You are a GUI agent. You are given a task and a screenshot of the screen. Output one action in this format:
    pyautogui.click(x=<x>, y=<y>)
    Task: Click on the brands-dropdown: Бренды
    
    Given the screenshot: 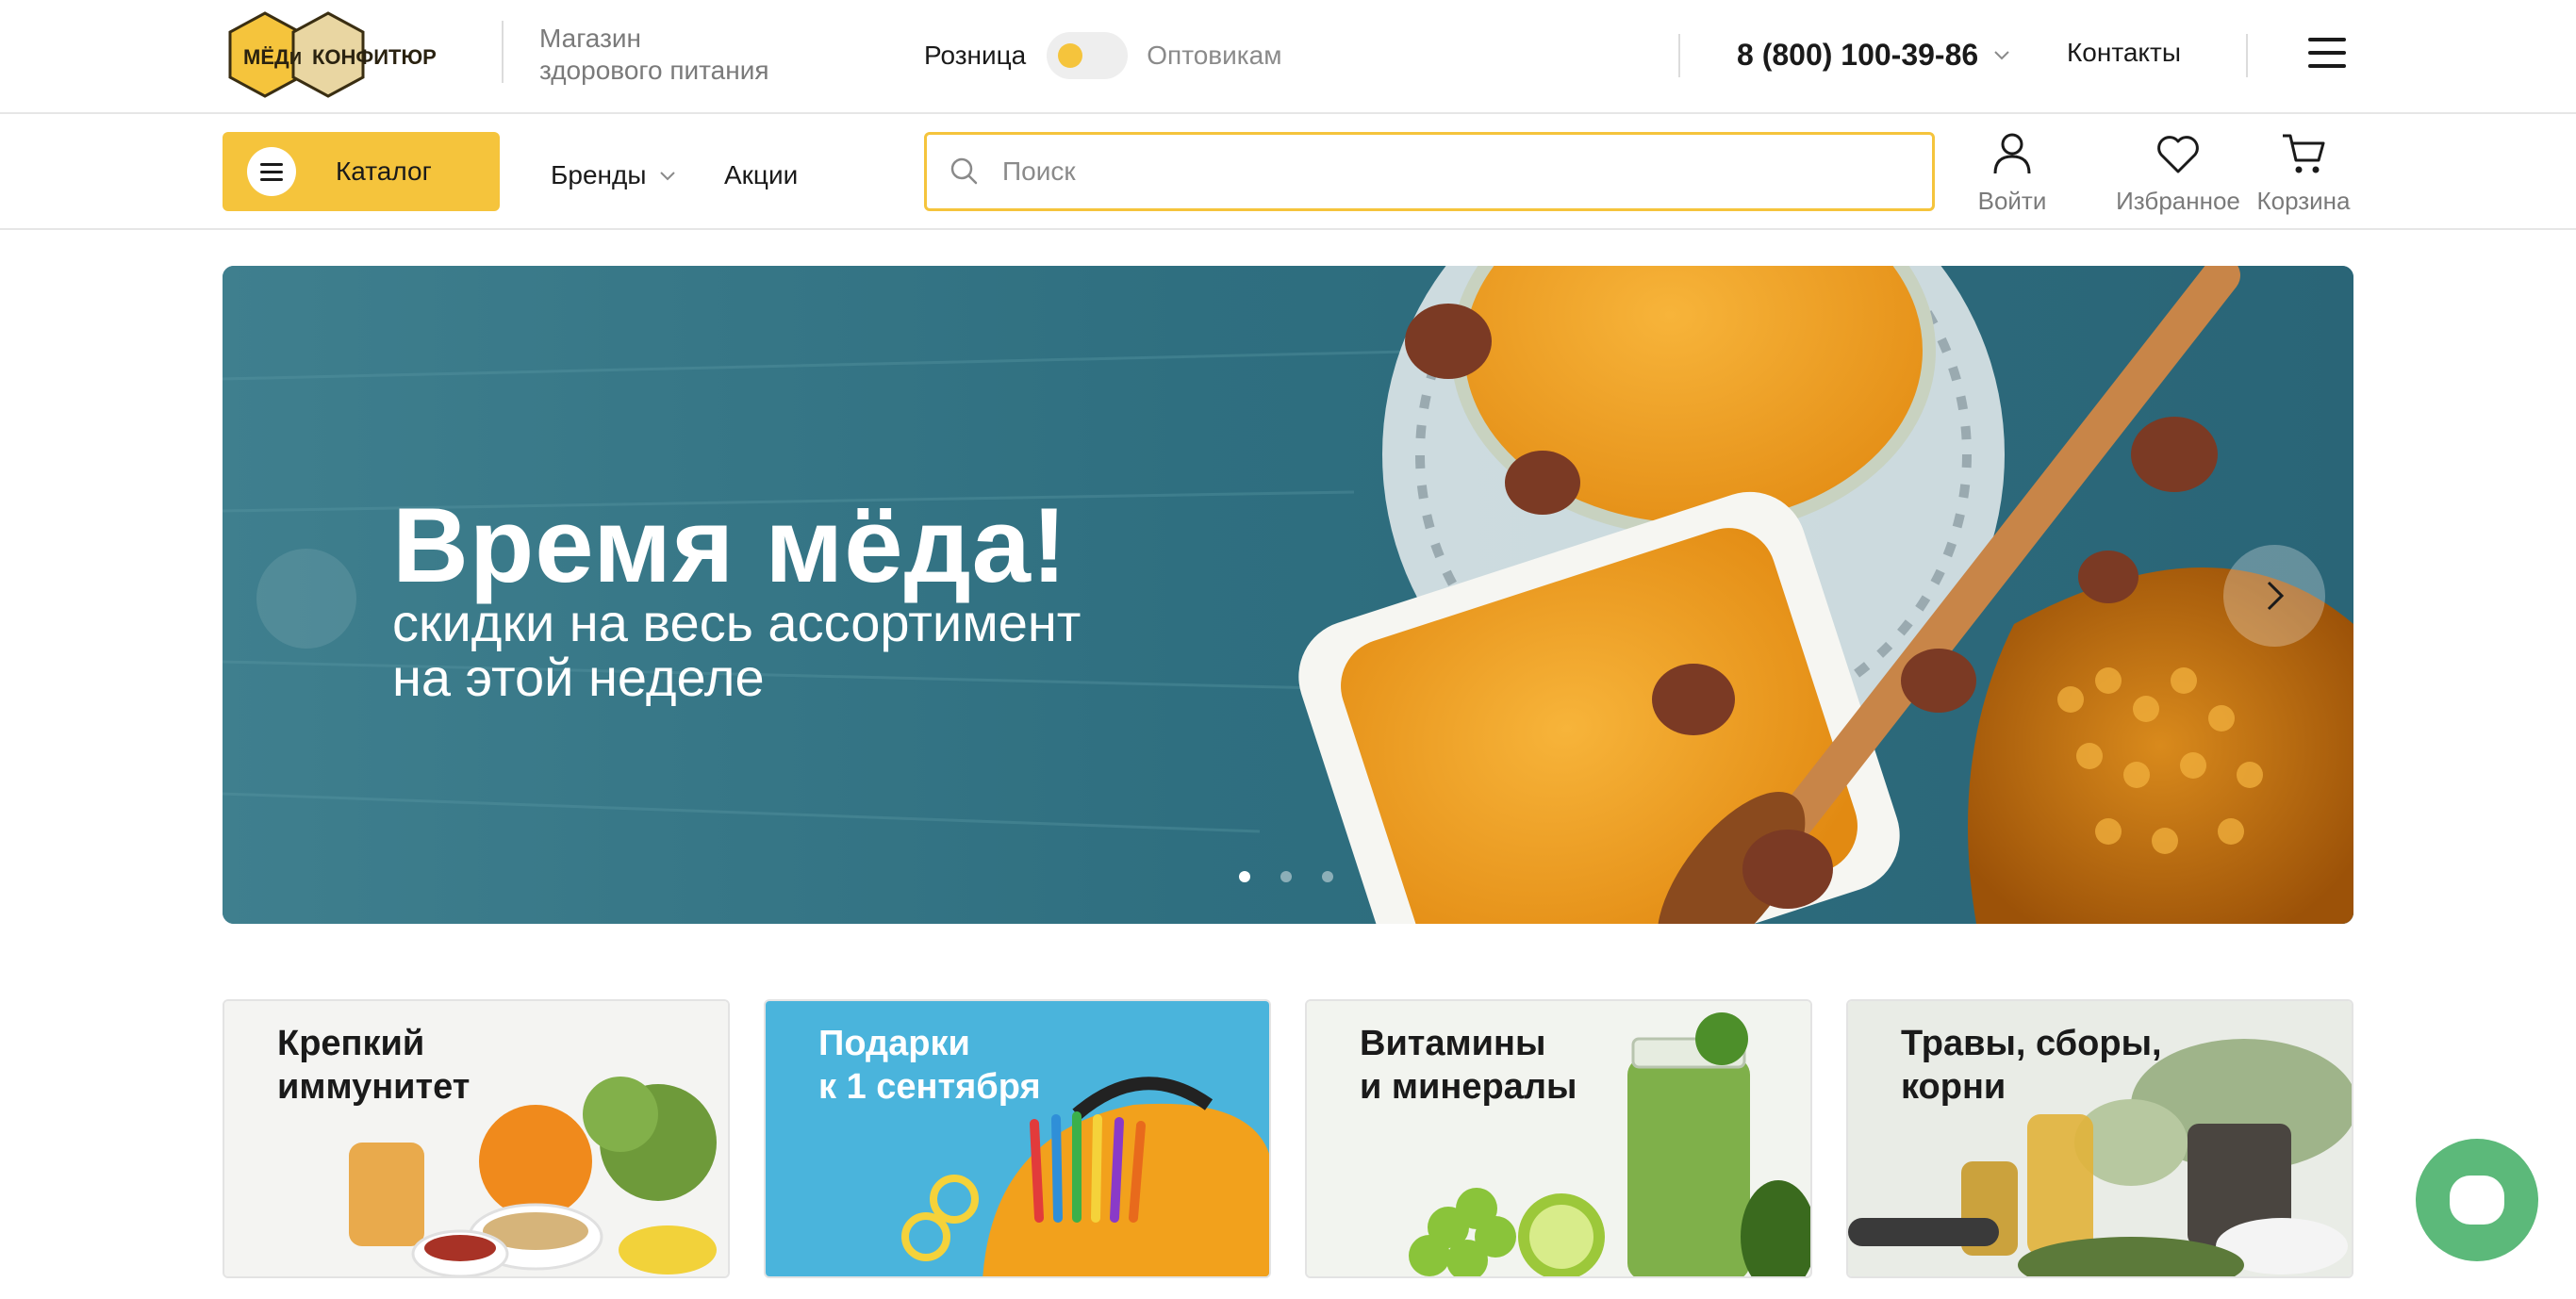 What is the action you would take?
    pyautogui.click(x=614, y=175)
    